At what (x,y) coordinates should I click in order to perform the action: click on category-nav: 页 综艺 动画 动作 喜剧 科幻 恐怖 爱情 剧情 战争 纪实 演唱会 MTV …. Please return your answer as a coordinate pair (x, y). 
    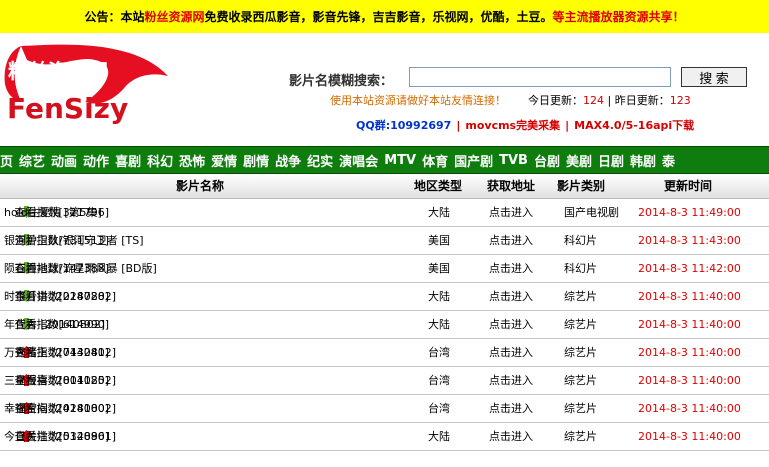
    Looking at the image, I should click on (384, 160).